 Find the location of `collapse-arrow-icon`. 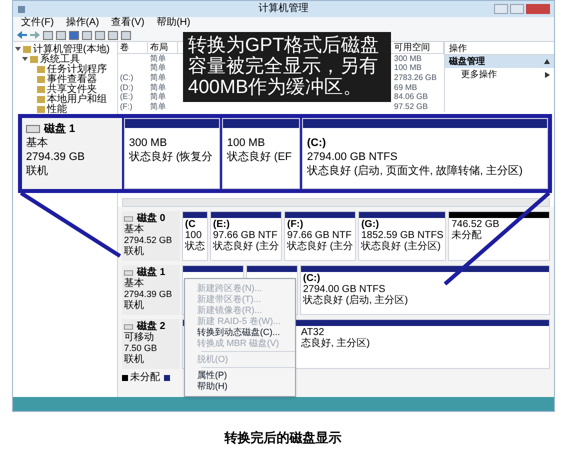

collapse-arrow-icon is located at coordinates (547, 61).